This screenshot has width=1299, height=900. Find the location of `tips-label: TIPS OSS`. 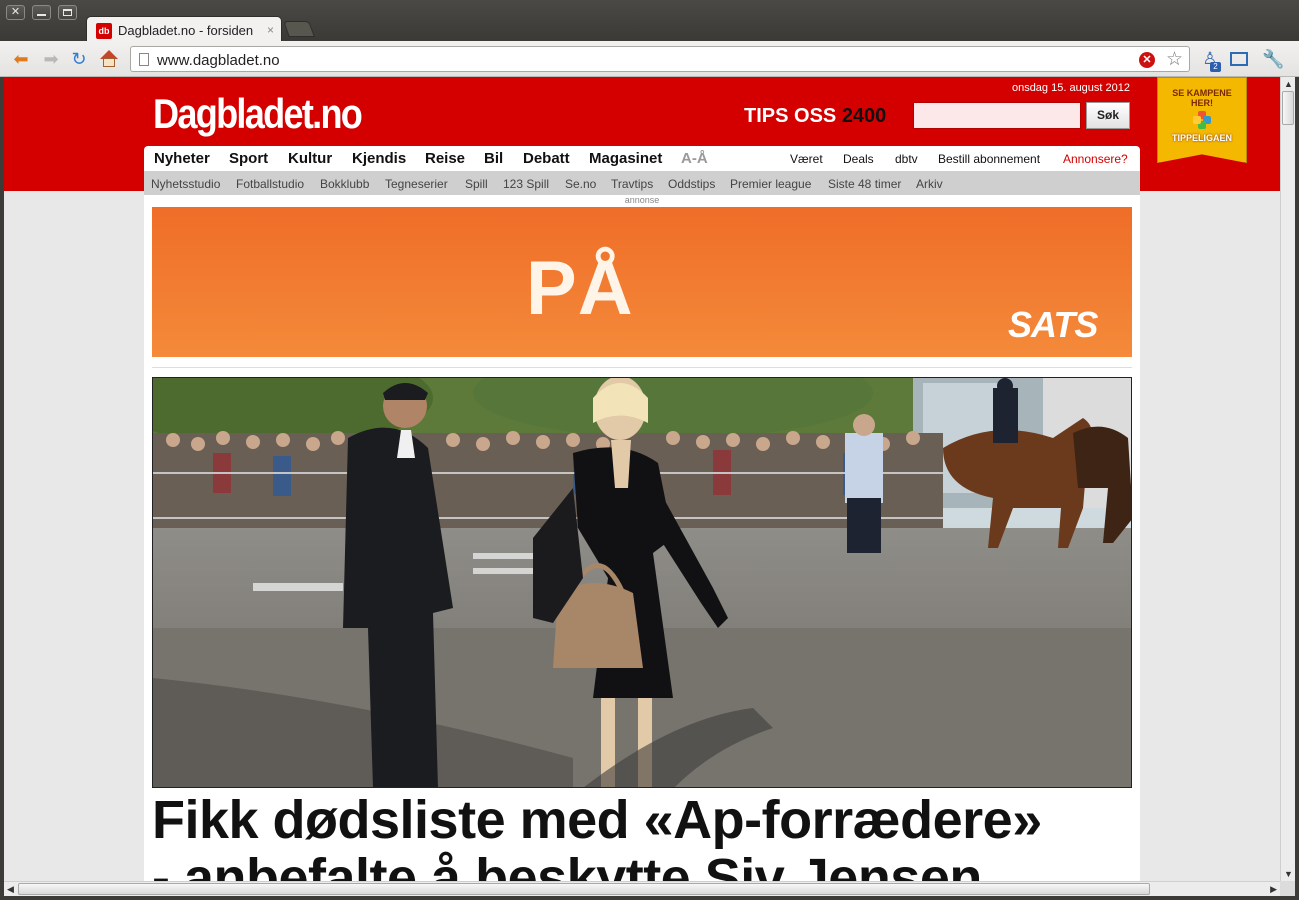

tips-label: TIPS OSS is located at coordinates (790, 116).